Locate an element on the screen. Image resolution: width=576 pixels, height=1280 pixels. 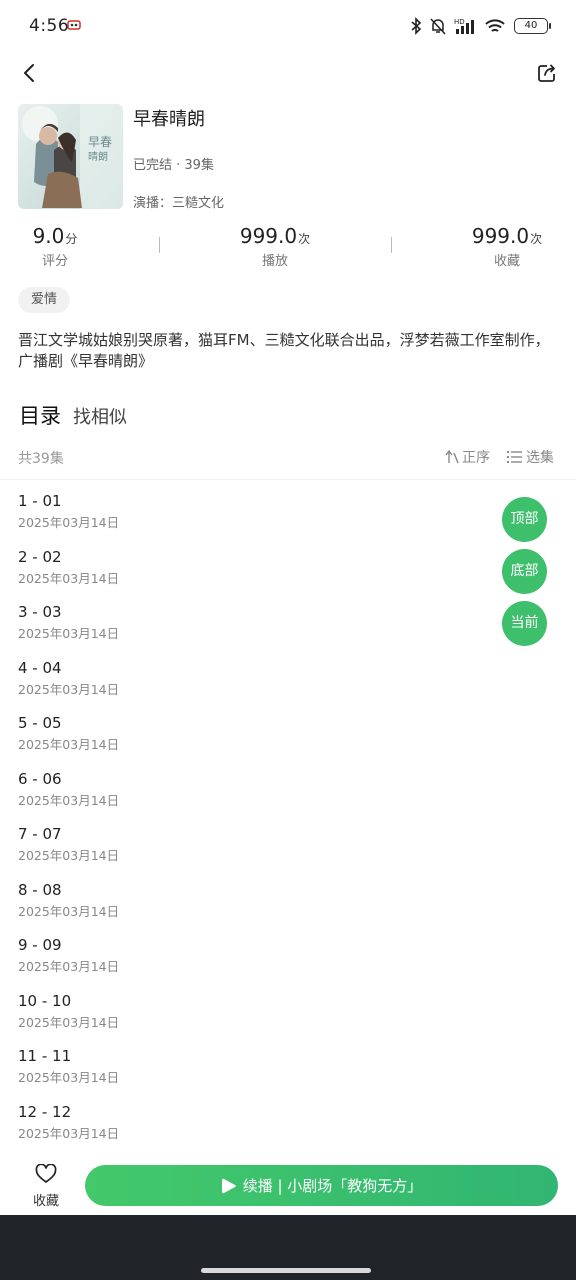
svg-text: HD is located at coordinates (459, 22).